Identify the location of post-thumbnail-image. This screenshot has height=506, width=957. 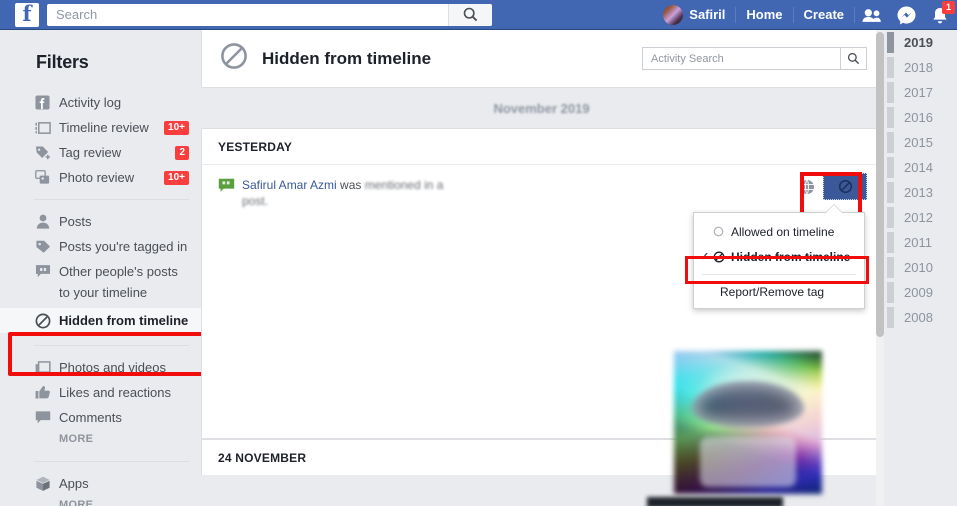
(748, 422).